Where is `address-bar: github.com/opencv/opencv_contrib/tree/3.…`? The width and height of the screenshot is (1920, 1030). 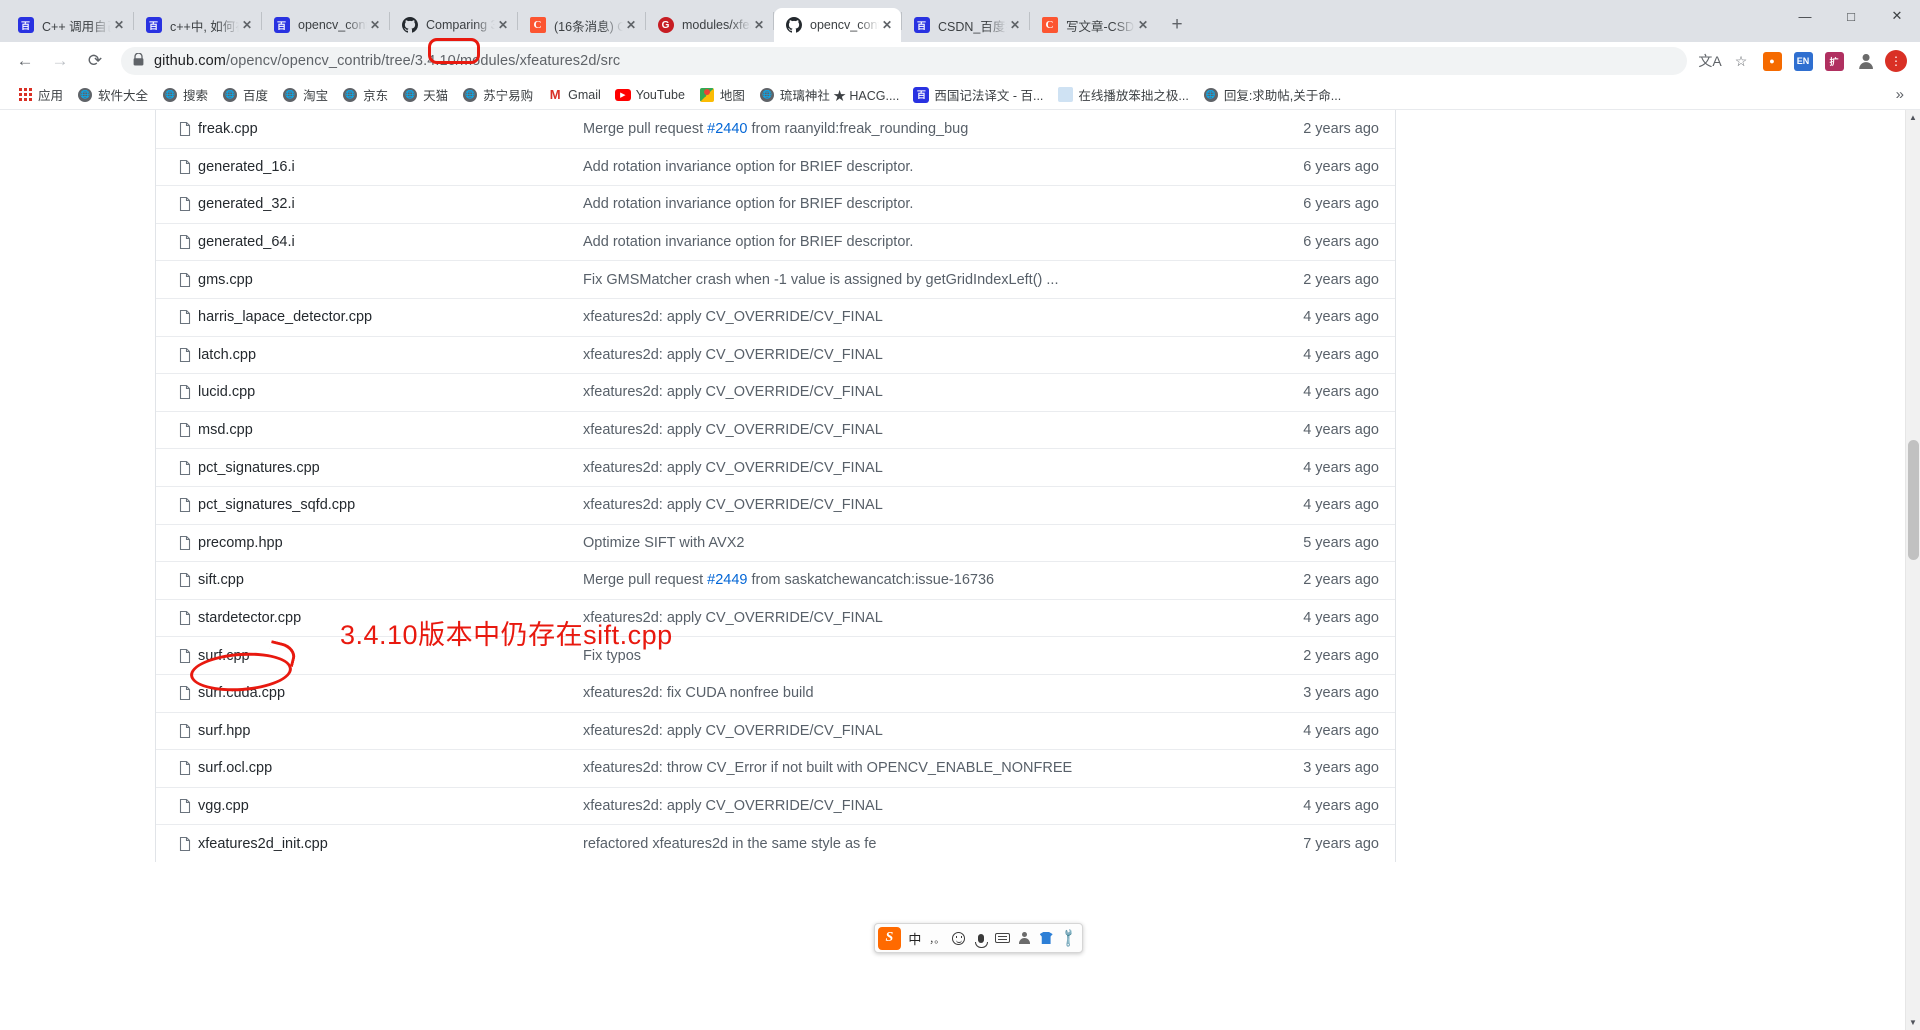
address-bar: github.com/opencv/opencv_contrib/tree/3.… is located at coordinates (904, 61).